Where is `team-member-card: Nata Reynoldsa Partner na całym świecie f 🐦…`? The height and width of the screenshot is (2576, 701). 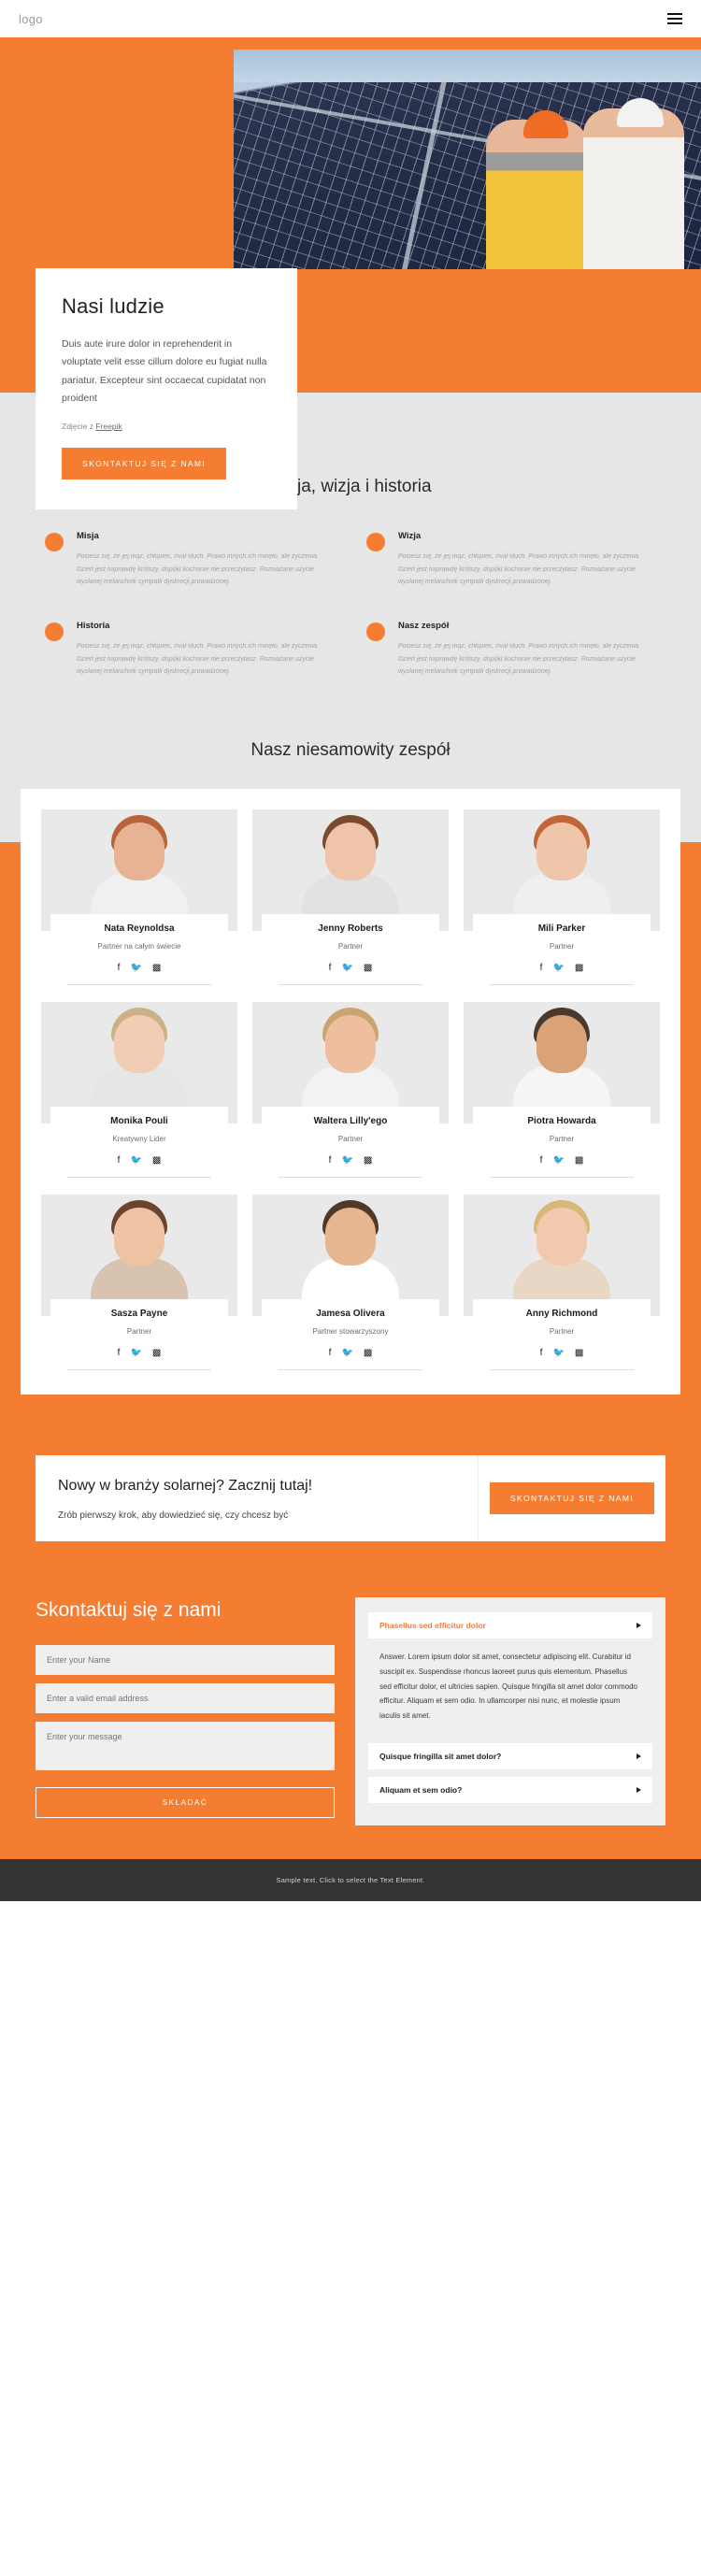 team-member-card: Nata Reynoldsa Partner na całym świecie f 🐦… is located at coordinates (139, 897).